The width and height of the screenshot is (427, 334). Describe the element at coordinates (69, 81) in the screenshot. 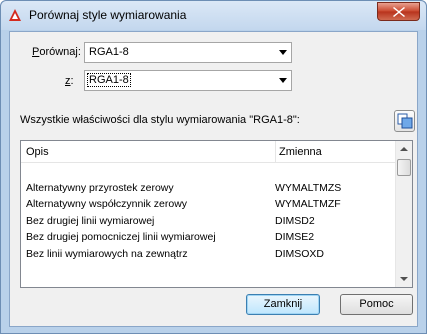

I see `with-label: z:` at that location.